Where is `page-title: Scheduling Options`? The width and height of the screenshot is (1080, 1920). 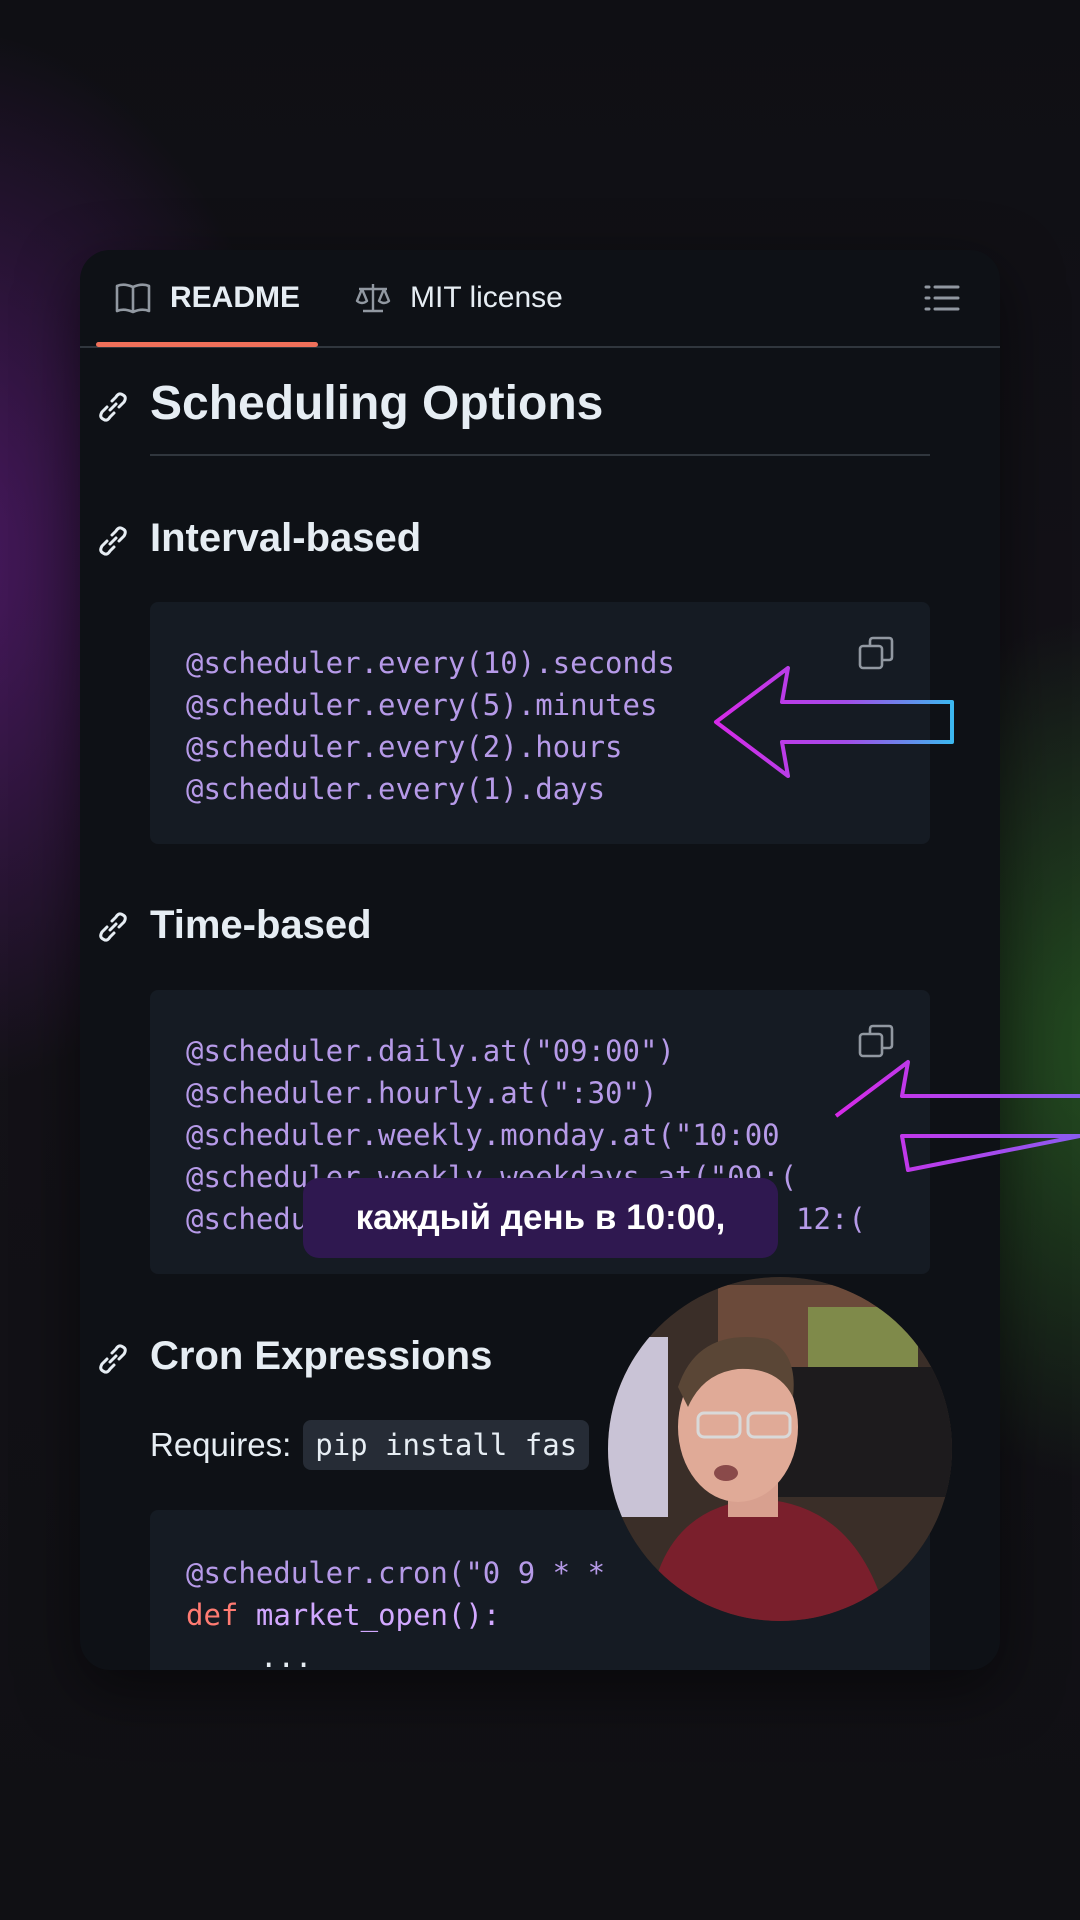 page-title: Scheduling Options is located at coordinates (377, 403).